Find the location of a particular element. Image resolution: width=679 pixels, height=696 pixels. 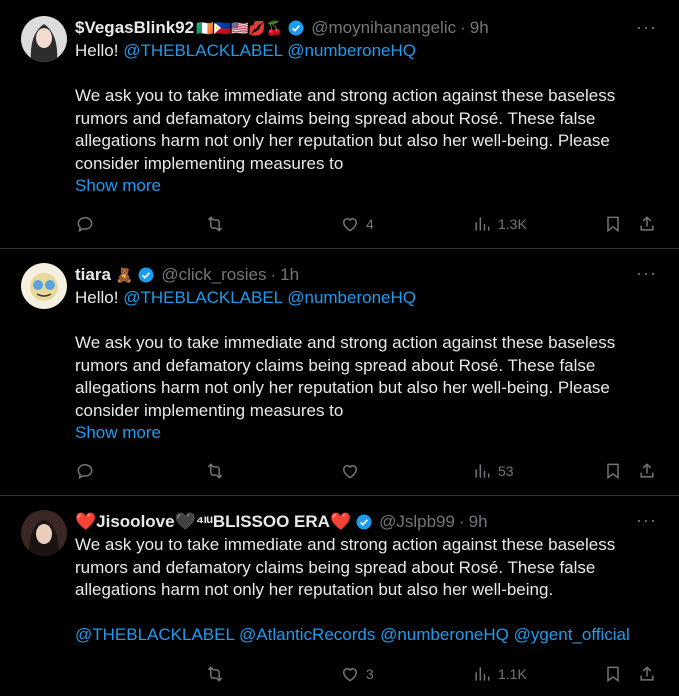

view-count: 1.3K is located at coordinates (512, 224).